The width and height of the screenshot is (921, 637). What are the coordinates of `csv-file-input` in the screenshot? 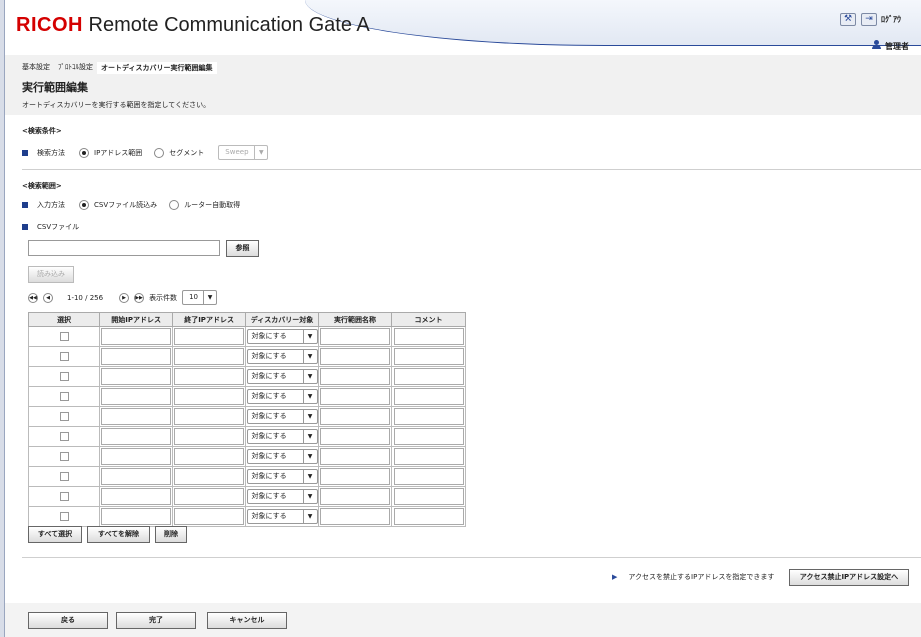 It's located at (124, 248).